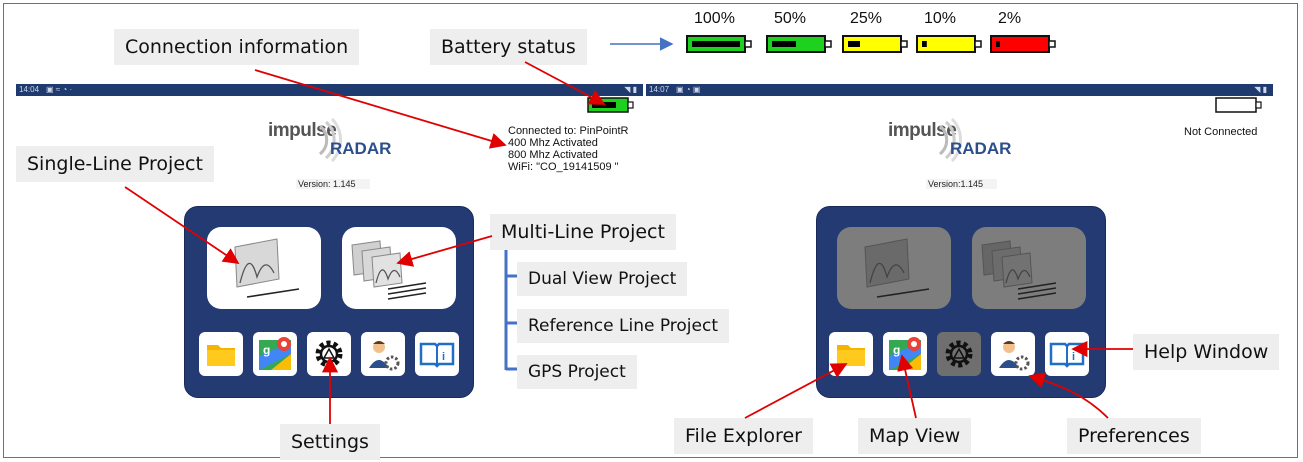 The image size is (1303, 462). What do you see at coordinates (1134, 436) in the screenshot?
I see `callout-preferences: Preferences` at bounding box center [1134, 436].